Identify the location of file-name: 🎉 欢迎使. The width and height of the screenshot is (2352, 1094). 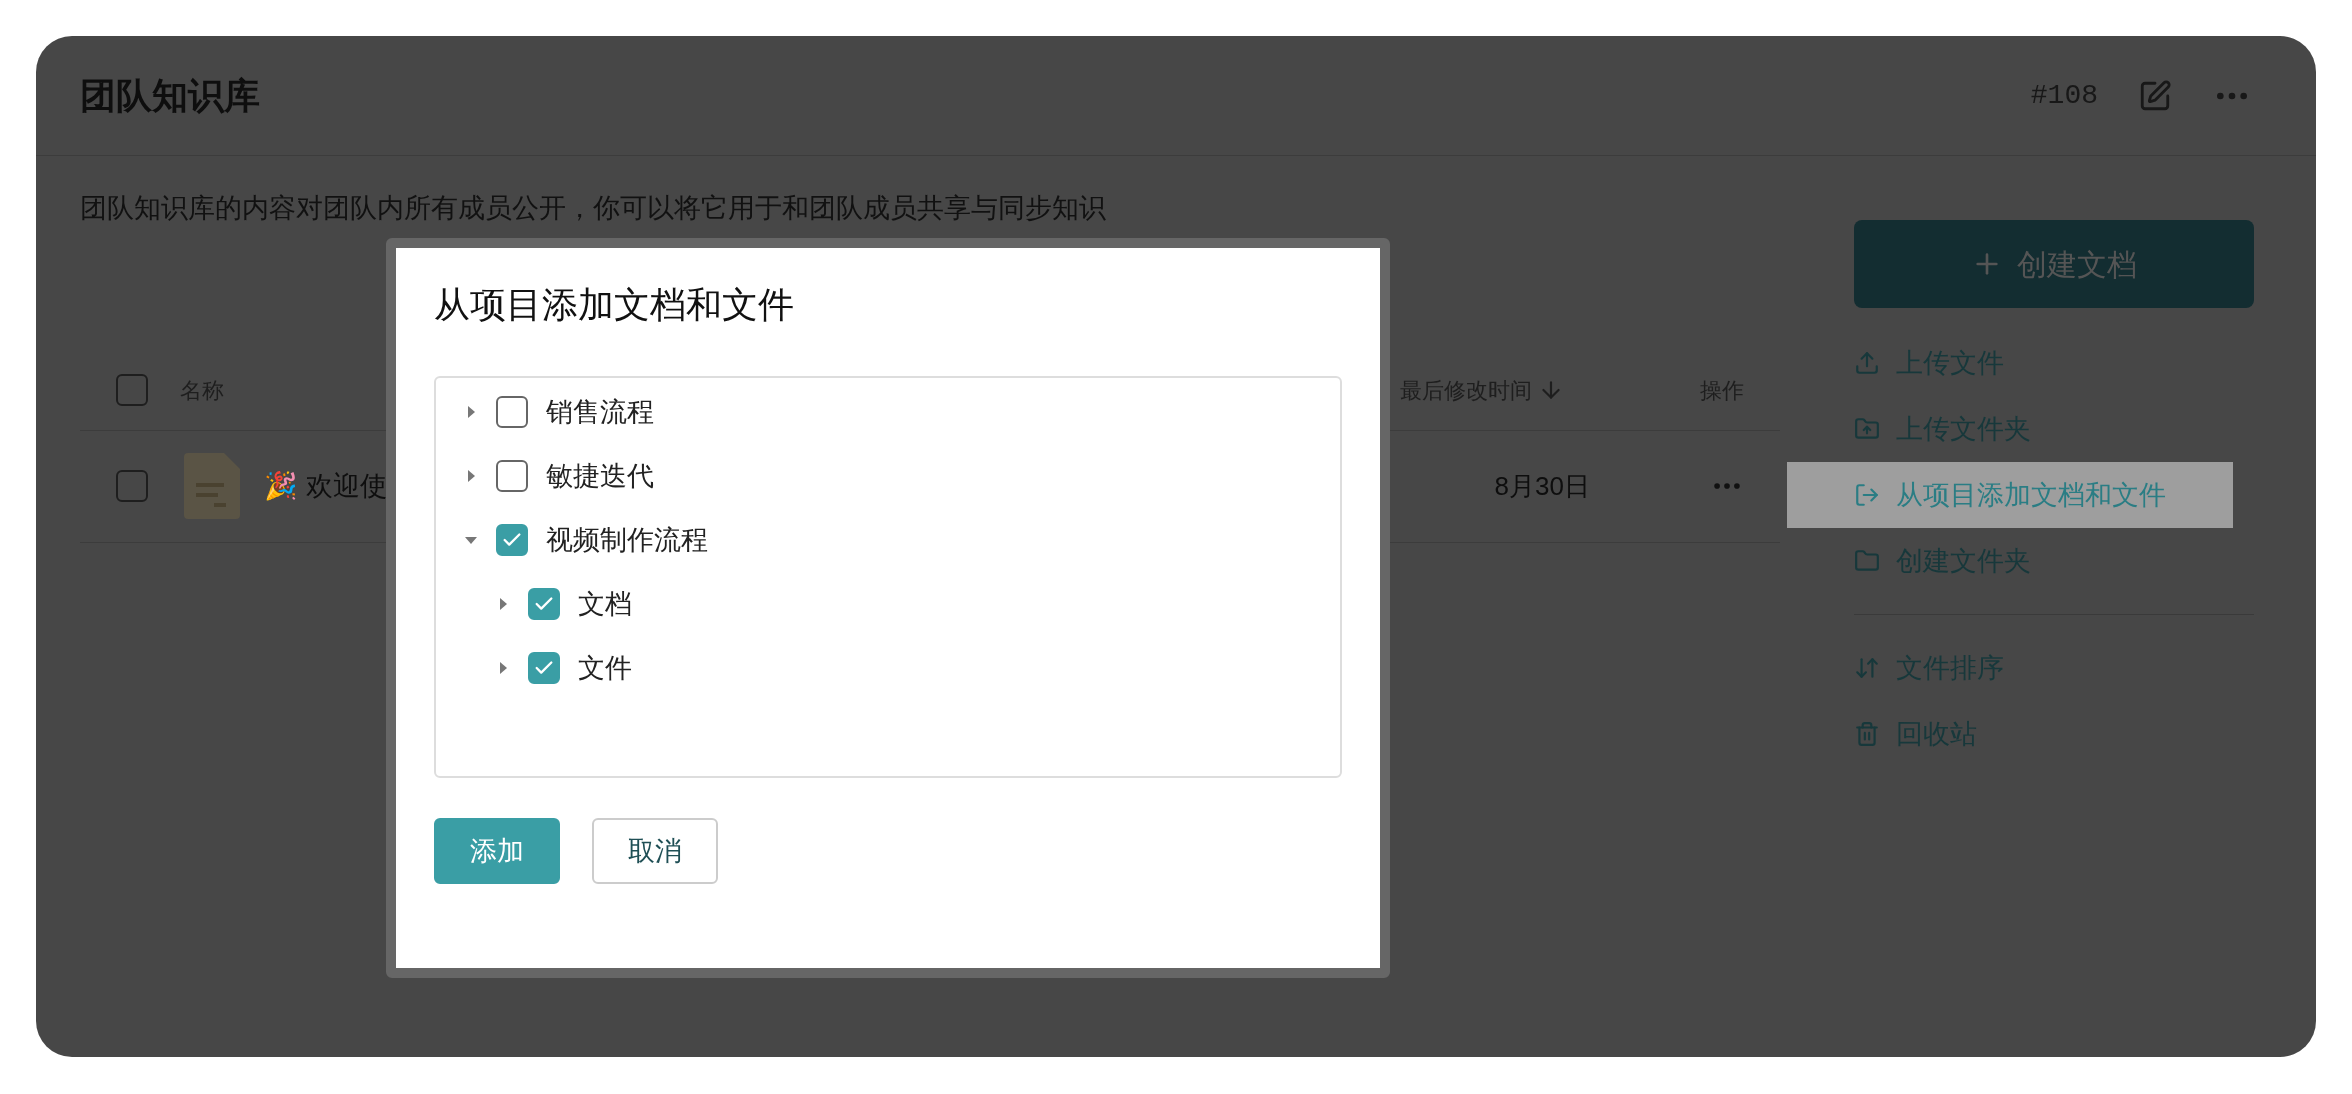
(325, 486).